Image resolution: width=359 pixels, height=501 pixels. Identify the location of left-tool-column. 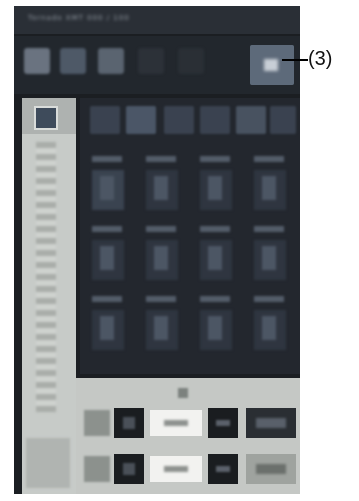
(49, 296).